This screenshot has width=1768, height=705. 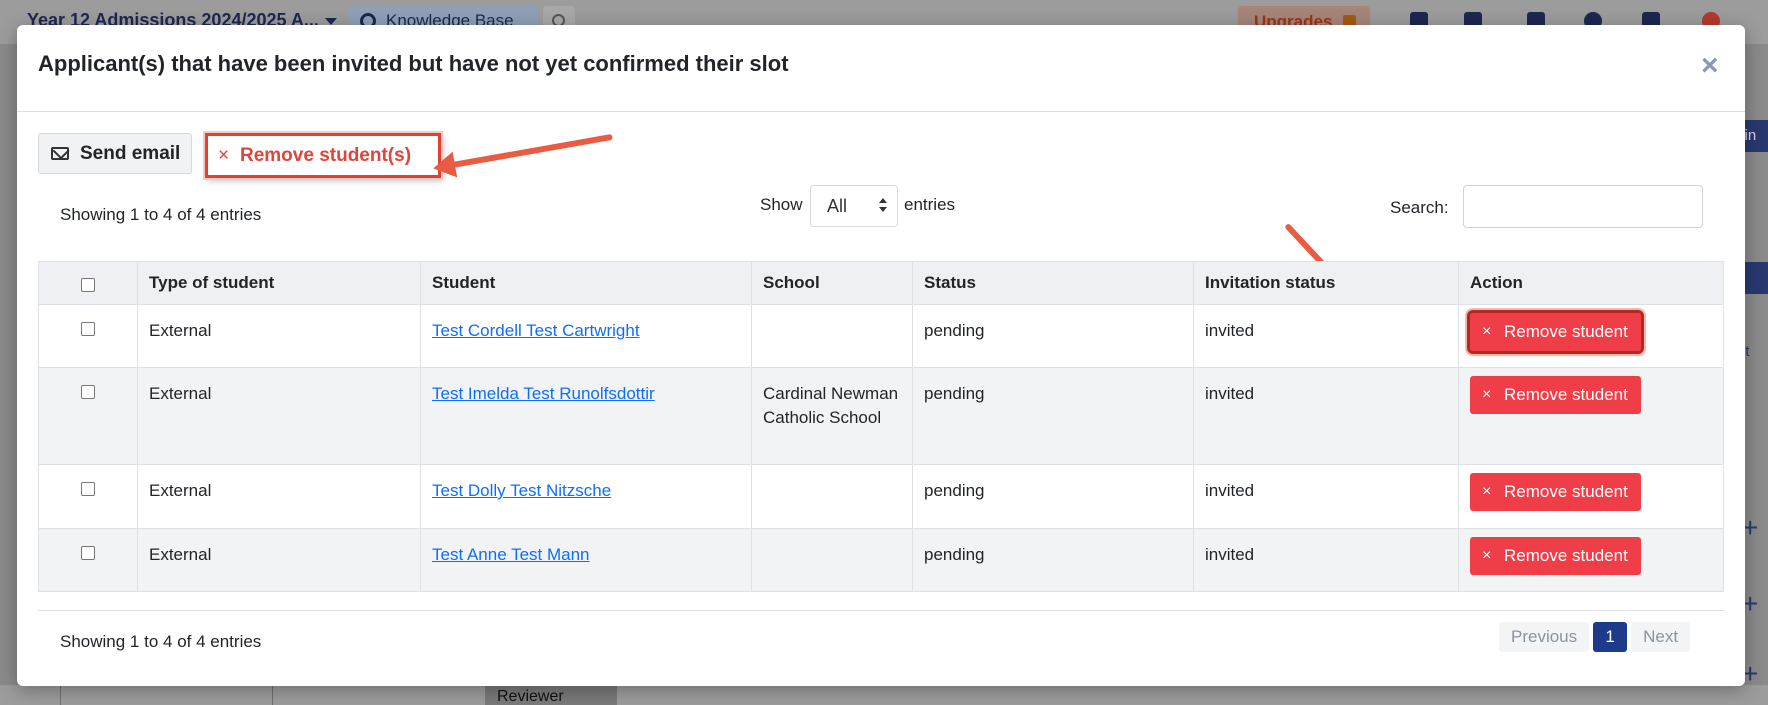 I want to click on entries-info-top: Showing 1 to 4 of 4 entries, so click(x=161, y=214).